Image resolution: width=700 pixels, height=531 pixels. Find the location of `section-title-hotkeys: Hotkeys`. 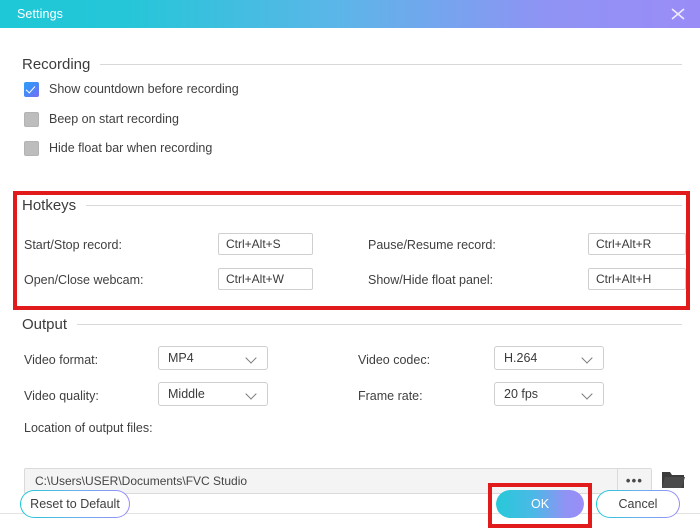

section-title-hotkeys: Hotkeys is located at coordinates (49, 205).